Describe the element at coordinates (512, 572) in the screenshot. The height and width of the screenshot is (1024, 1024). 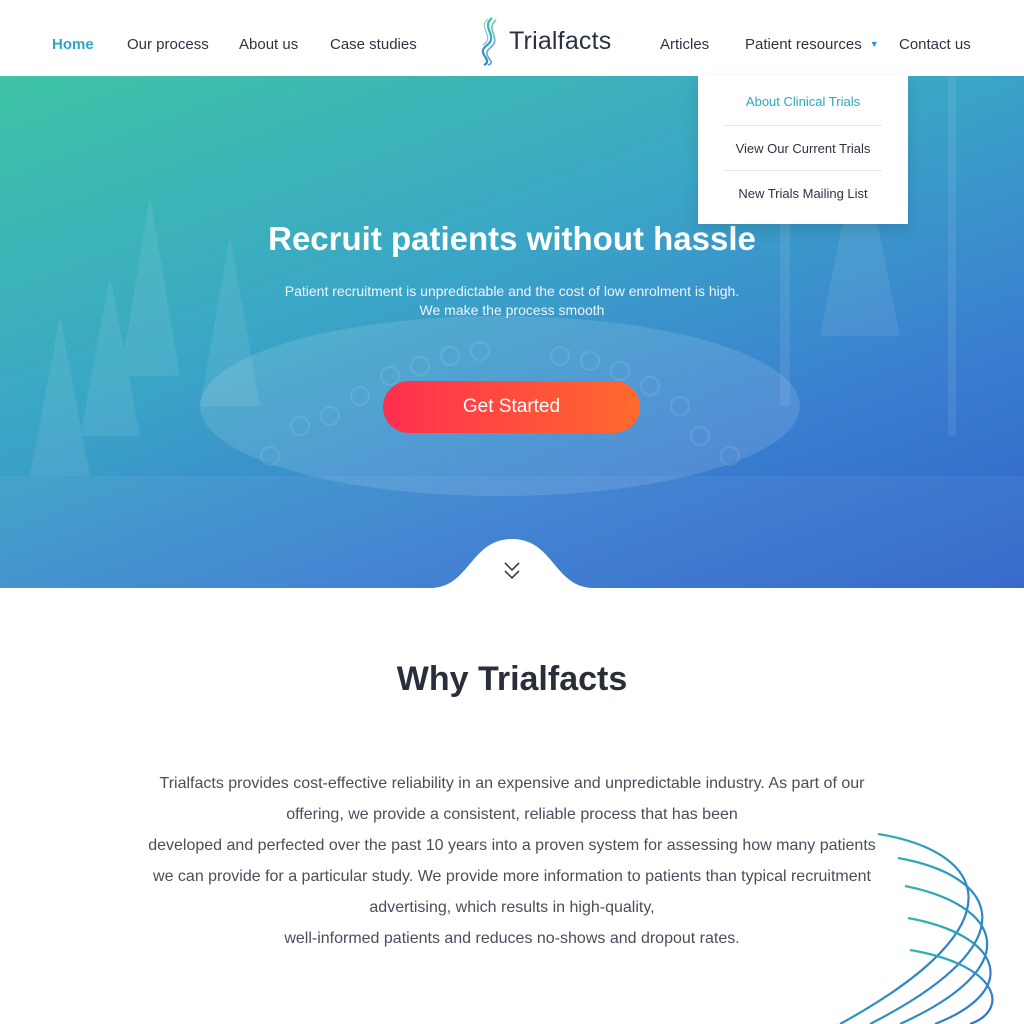
I see `double-chevron-down-icon` at that location.